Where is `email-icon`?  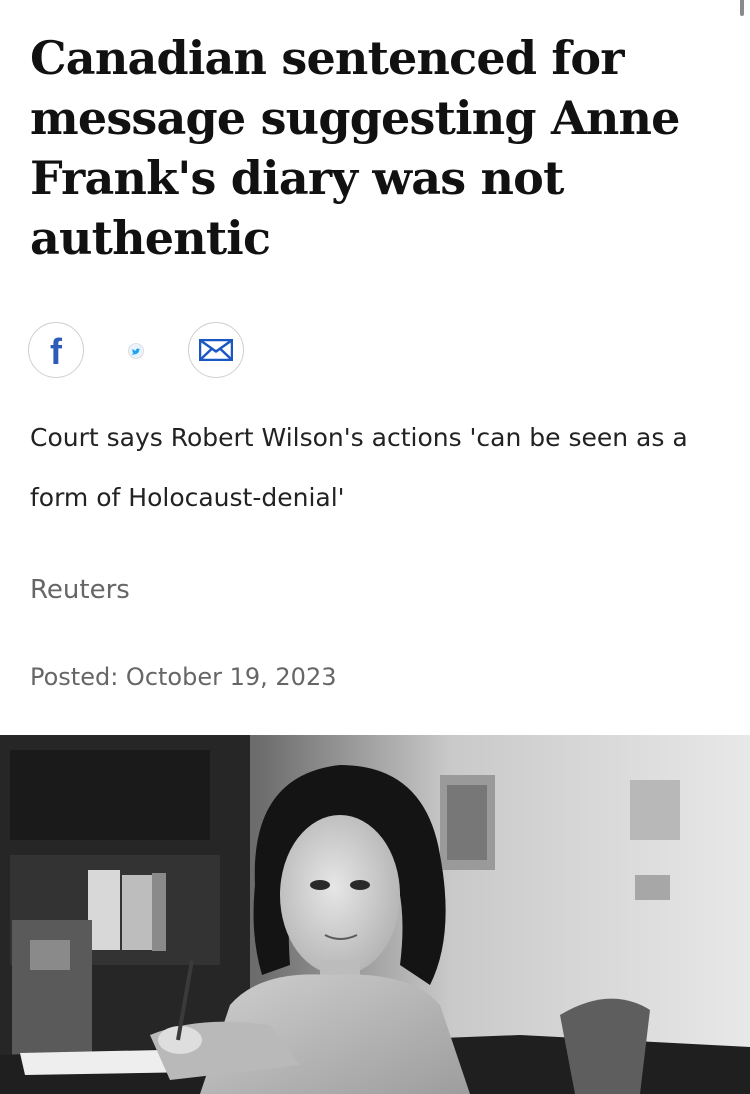
email-icon is located at coordinates (216, 350).